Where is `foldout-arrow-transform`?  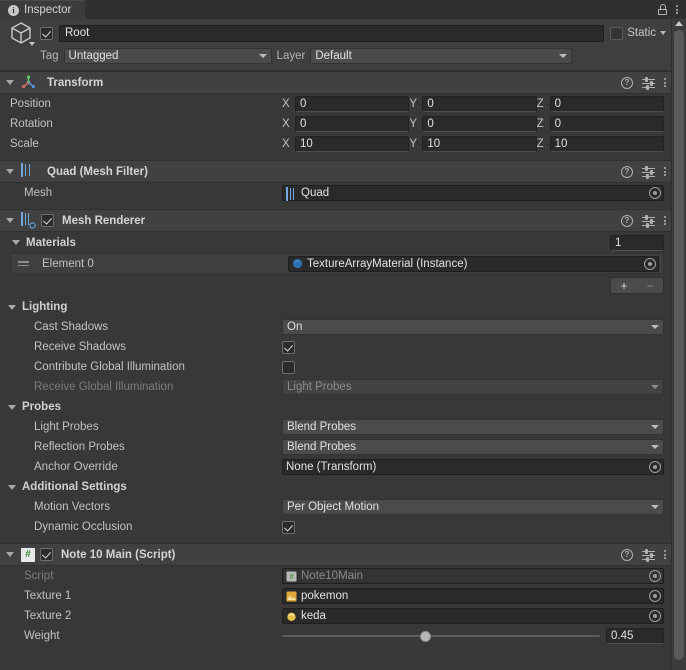 foldout-arrow-transform is located at coordinates (10, 82).